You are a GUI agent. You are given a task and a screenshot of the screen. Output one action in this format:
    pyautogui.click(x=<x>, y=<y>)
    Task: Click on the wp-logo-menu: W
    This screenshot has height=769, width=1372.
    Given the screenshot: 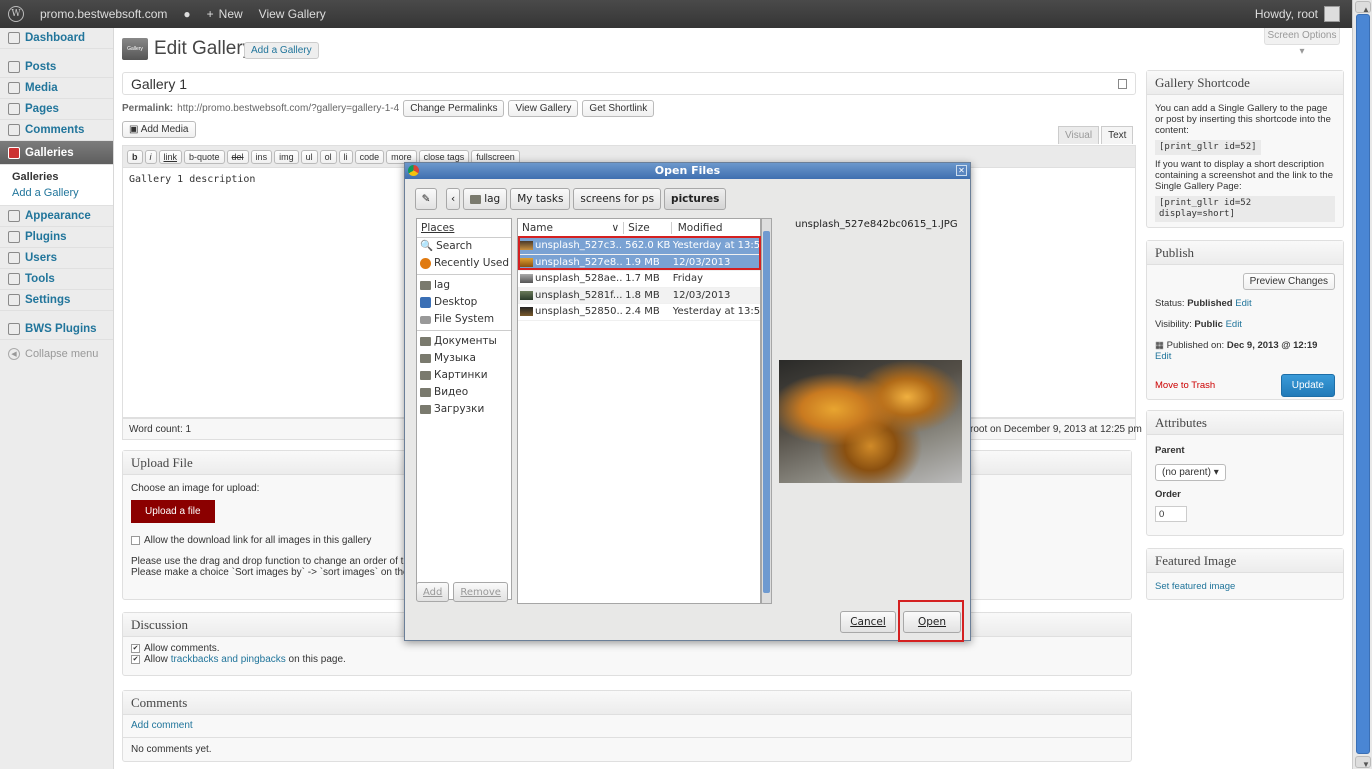 What is the action you would take?
    pyautogui.click(x=16, y=14)
    